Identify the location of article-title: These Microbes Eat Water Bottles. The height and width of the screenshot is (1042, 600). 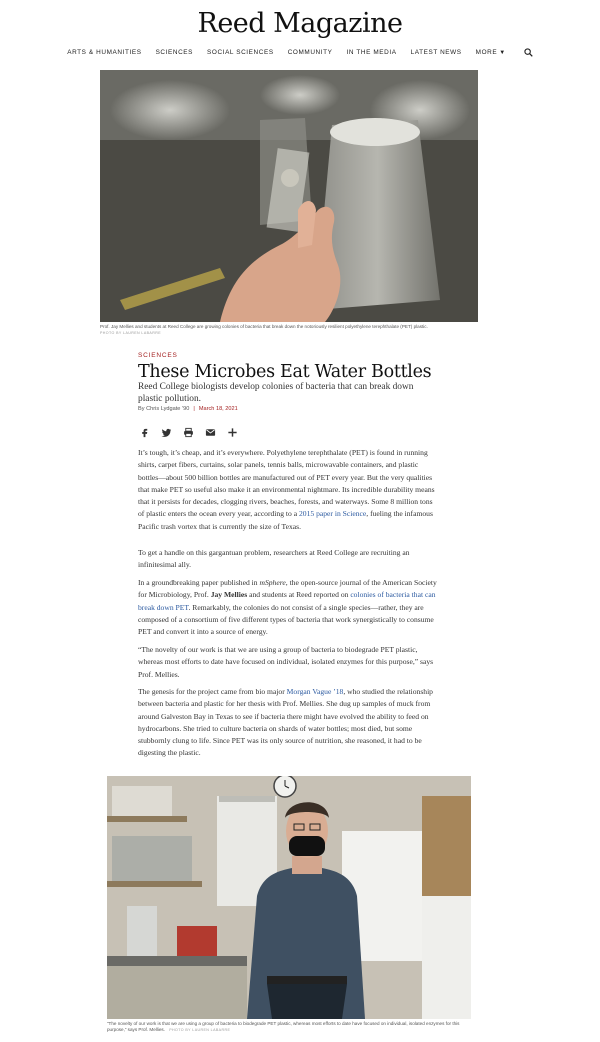
(285, 372).